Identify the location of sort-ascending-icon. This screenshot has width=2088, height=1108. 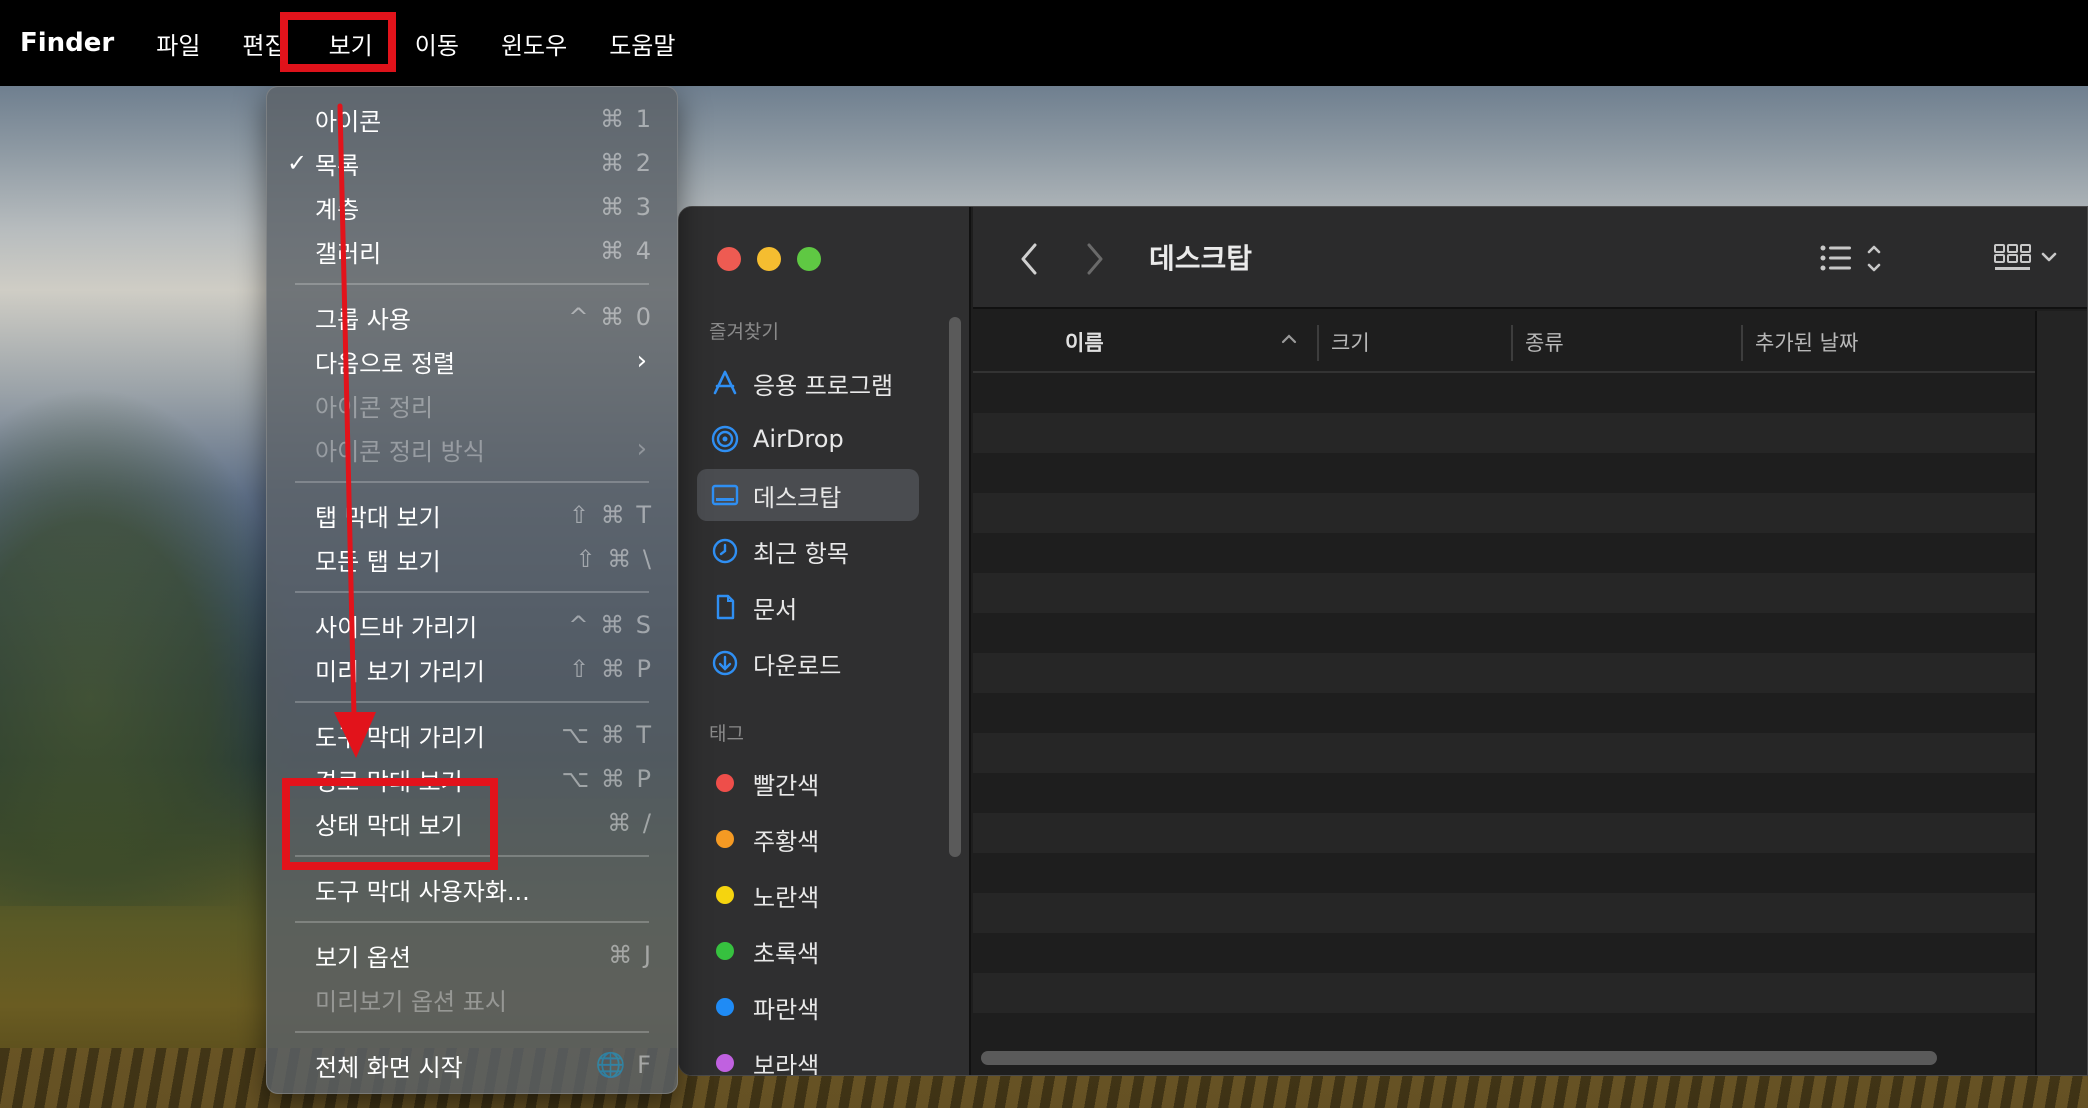
(1289, 341).